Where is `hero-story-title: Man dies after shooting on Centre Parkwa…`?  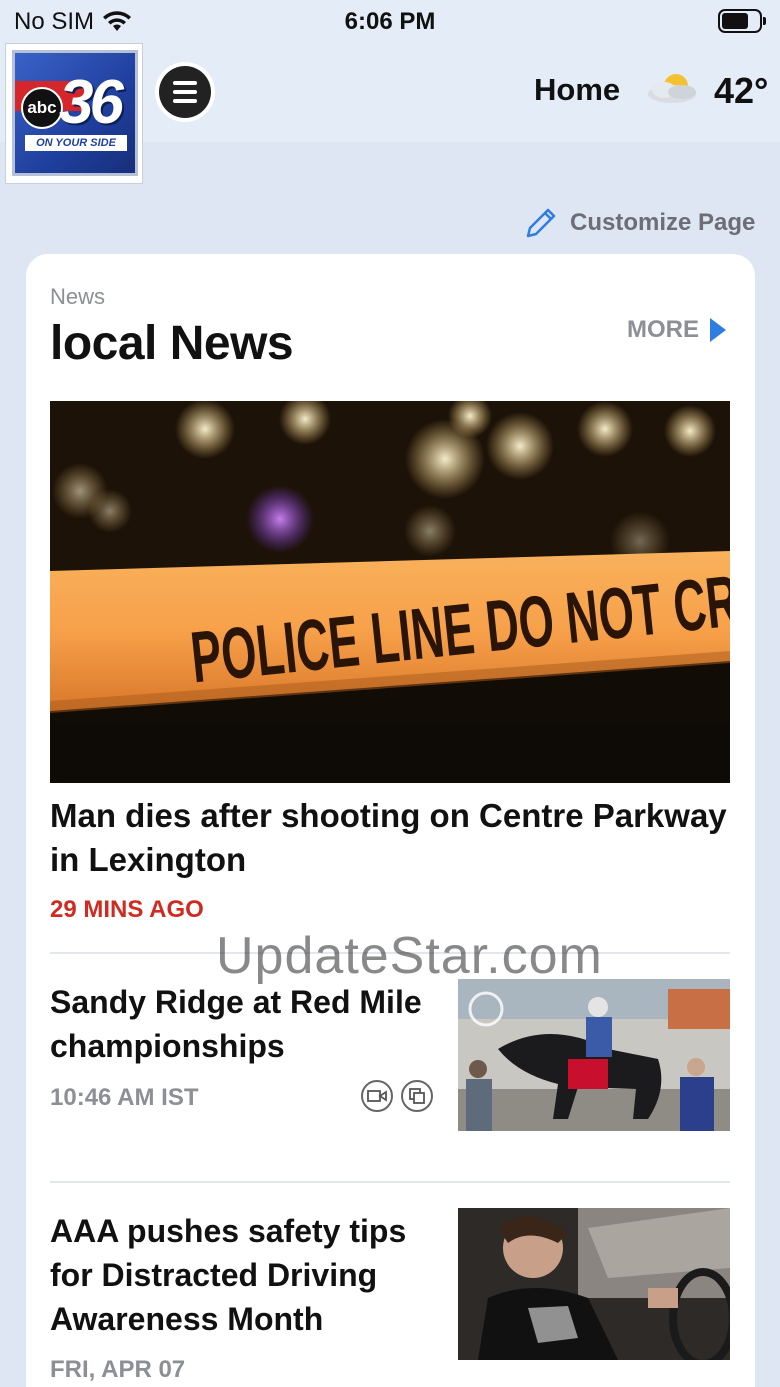
hero-story-title: Man dies after shooting on Centre Parkwa… is located at coordinates (390, 838).